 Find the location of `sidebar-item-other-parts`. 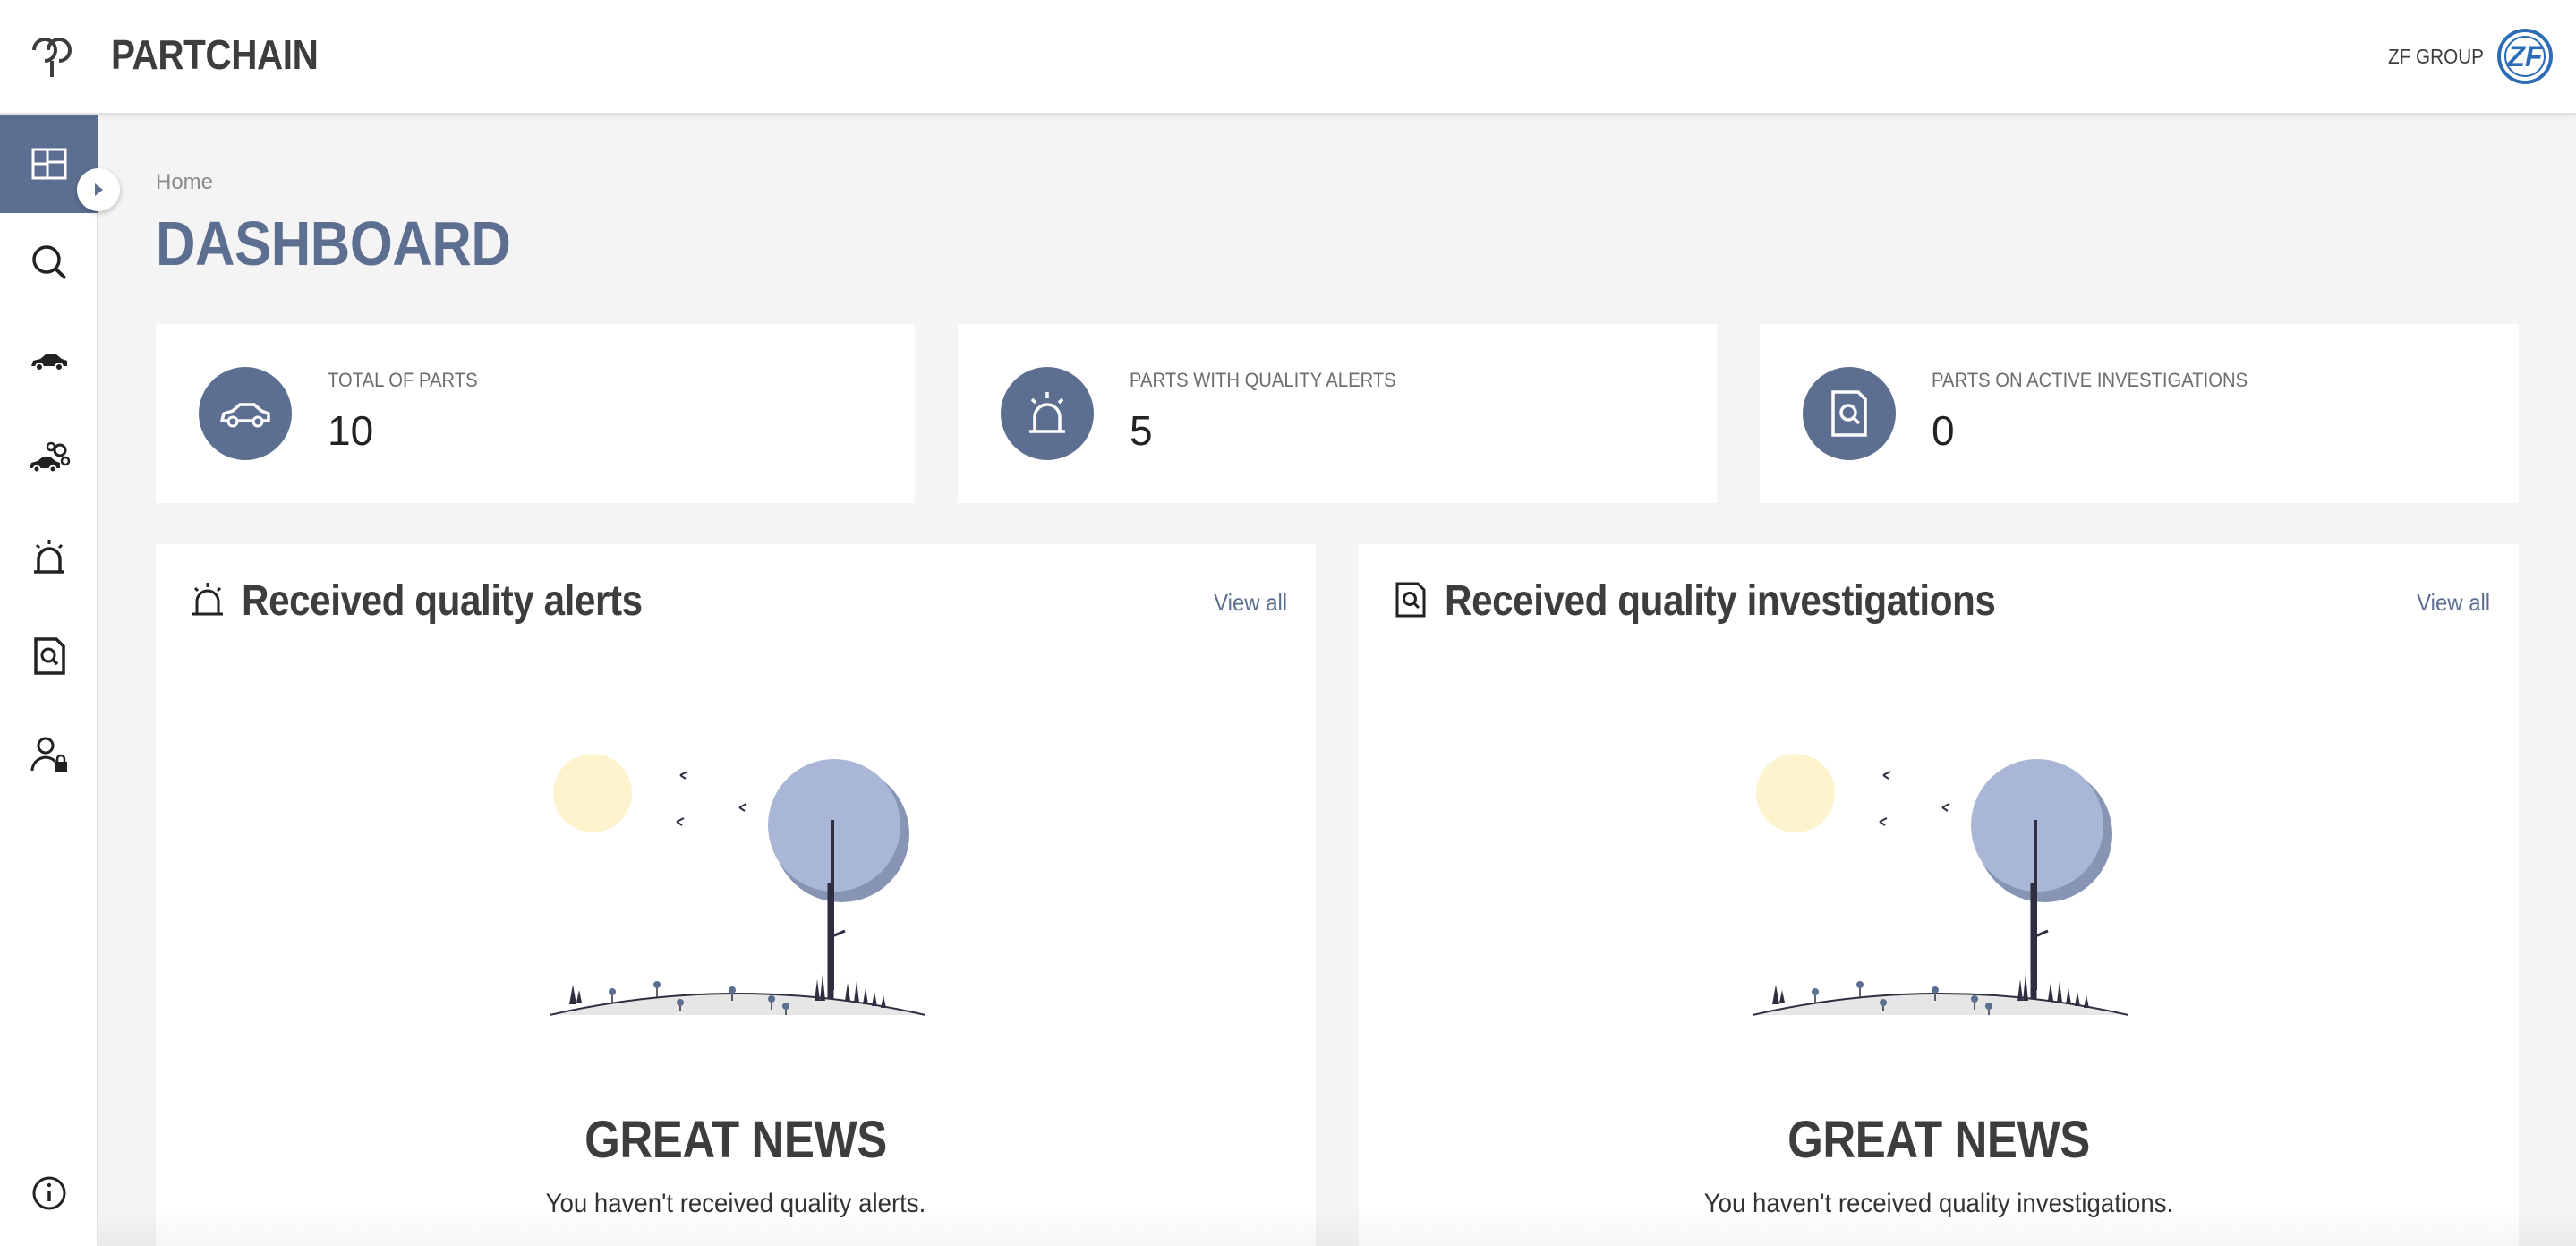

sidebar-item-other-parts is located at coordinates (49, 459).